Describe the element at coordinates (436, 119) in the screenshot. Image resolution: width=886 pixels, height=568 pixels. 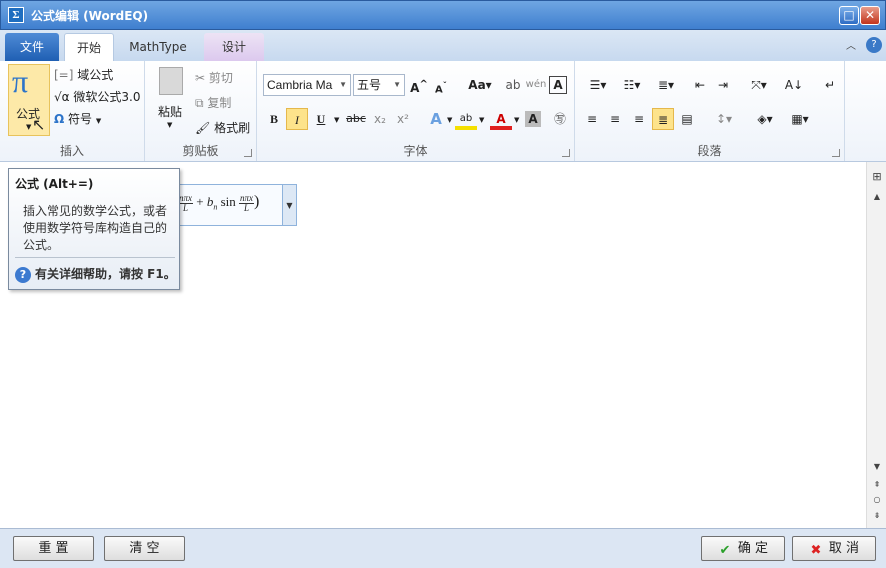
I see `text-effect-icon: A` at that location.